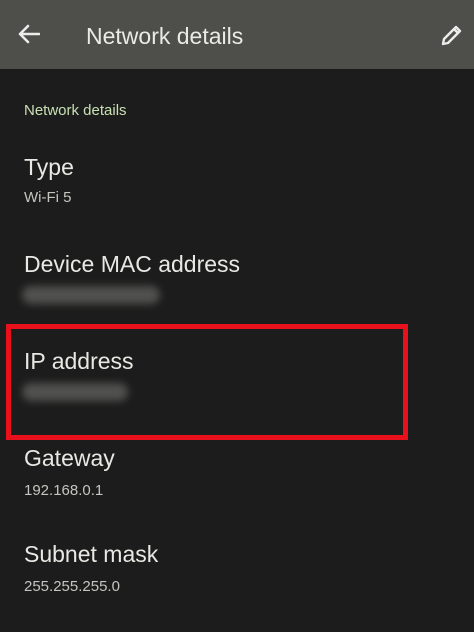 This screenshot has width=474, height=632. What do you see at coordinates (69, 458) in the screenshot?
I see `item-title: Gateway` at bounding box center [69, 458].